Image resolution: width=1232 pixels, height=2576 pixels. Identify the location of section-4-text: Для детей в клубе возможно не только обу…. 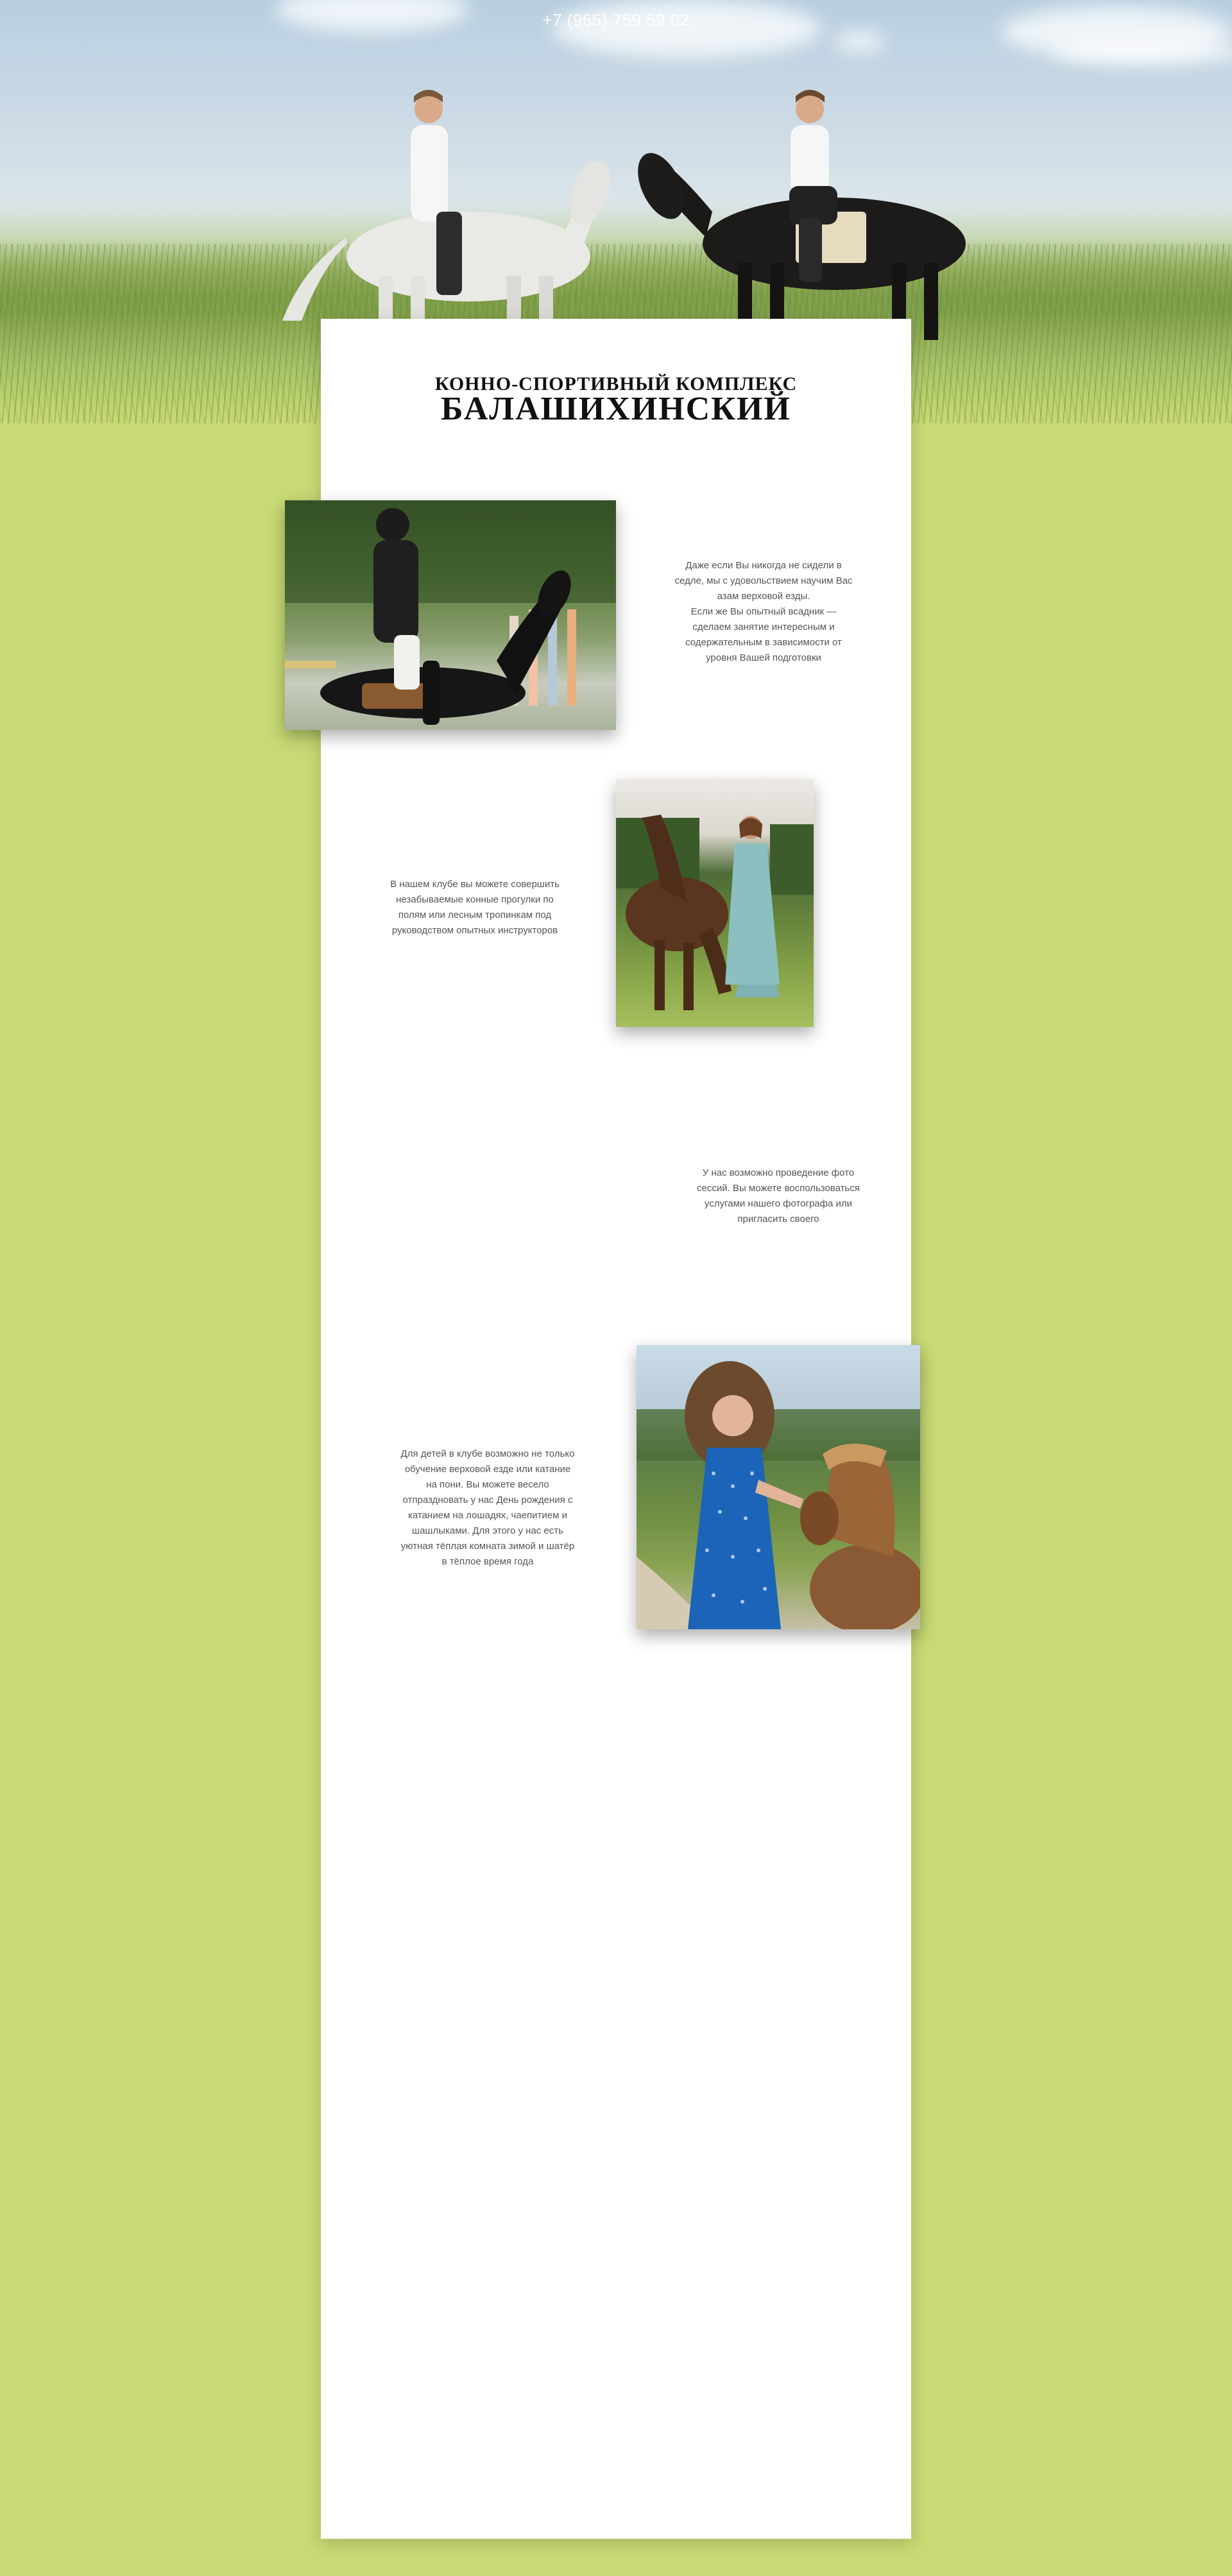
(488, 1507).